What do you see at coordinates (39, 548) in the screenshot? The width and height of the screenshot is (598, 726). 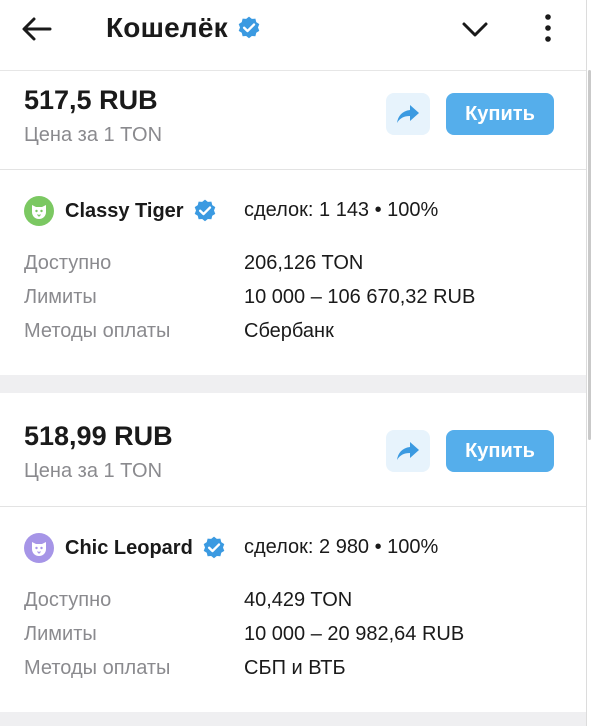 I see `leopard-avatar-icon` at bounding box center [39, 548].